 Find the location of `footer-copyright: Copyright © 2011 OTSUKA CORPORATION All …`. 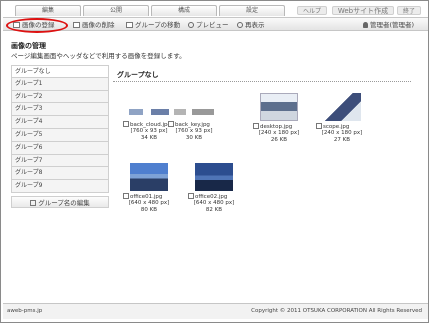

footer-copyright: Copyright © 2011 OTSUKA CORPORATION All … is located at coordinates (336, 311).